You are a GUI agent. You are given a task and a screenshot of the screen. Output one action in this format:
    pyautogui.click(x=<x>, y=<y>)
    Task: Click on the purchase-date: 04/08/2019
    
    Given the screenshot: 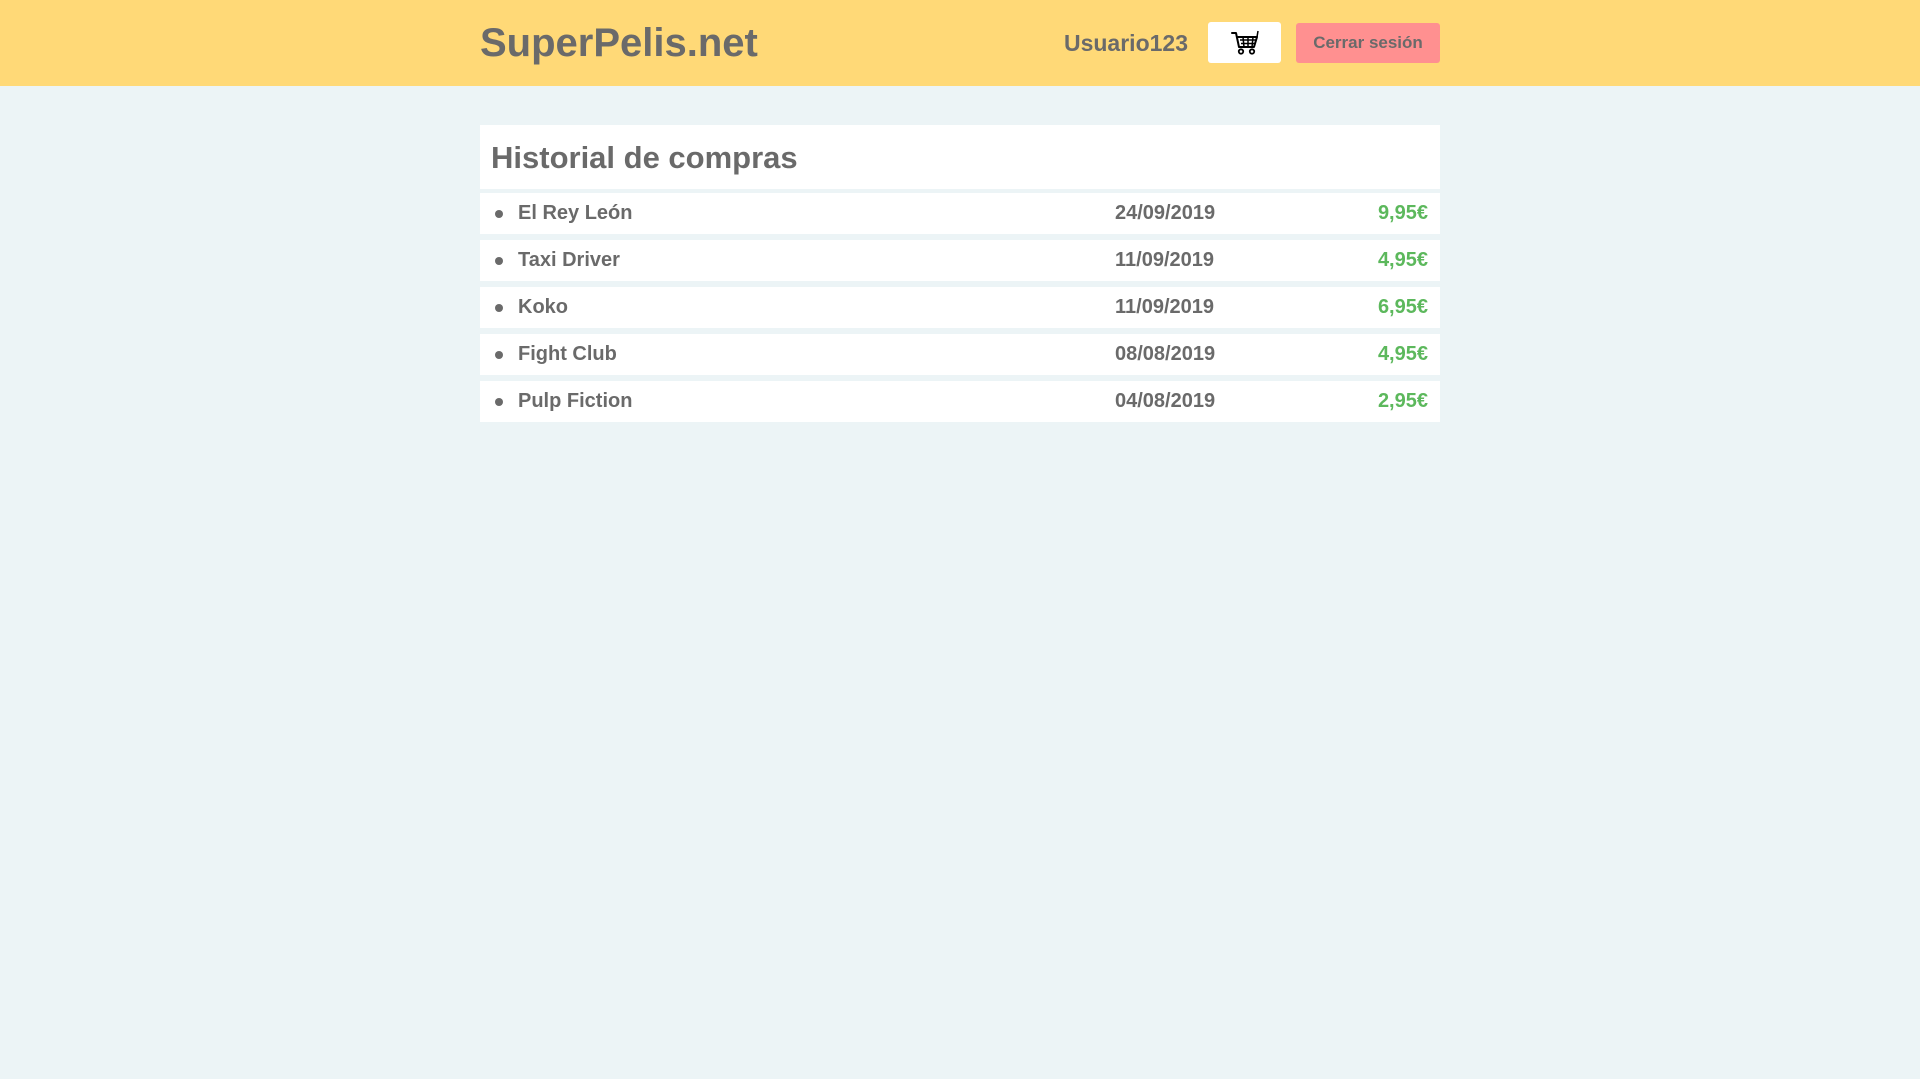 What is the action you would take?
    pyautogui.click(x=1165, y=401)
    